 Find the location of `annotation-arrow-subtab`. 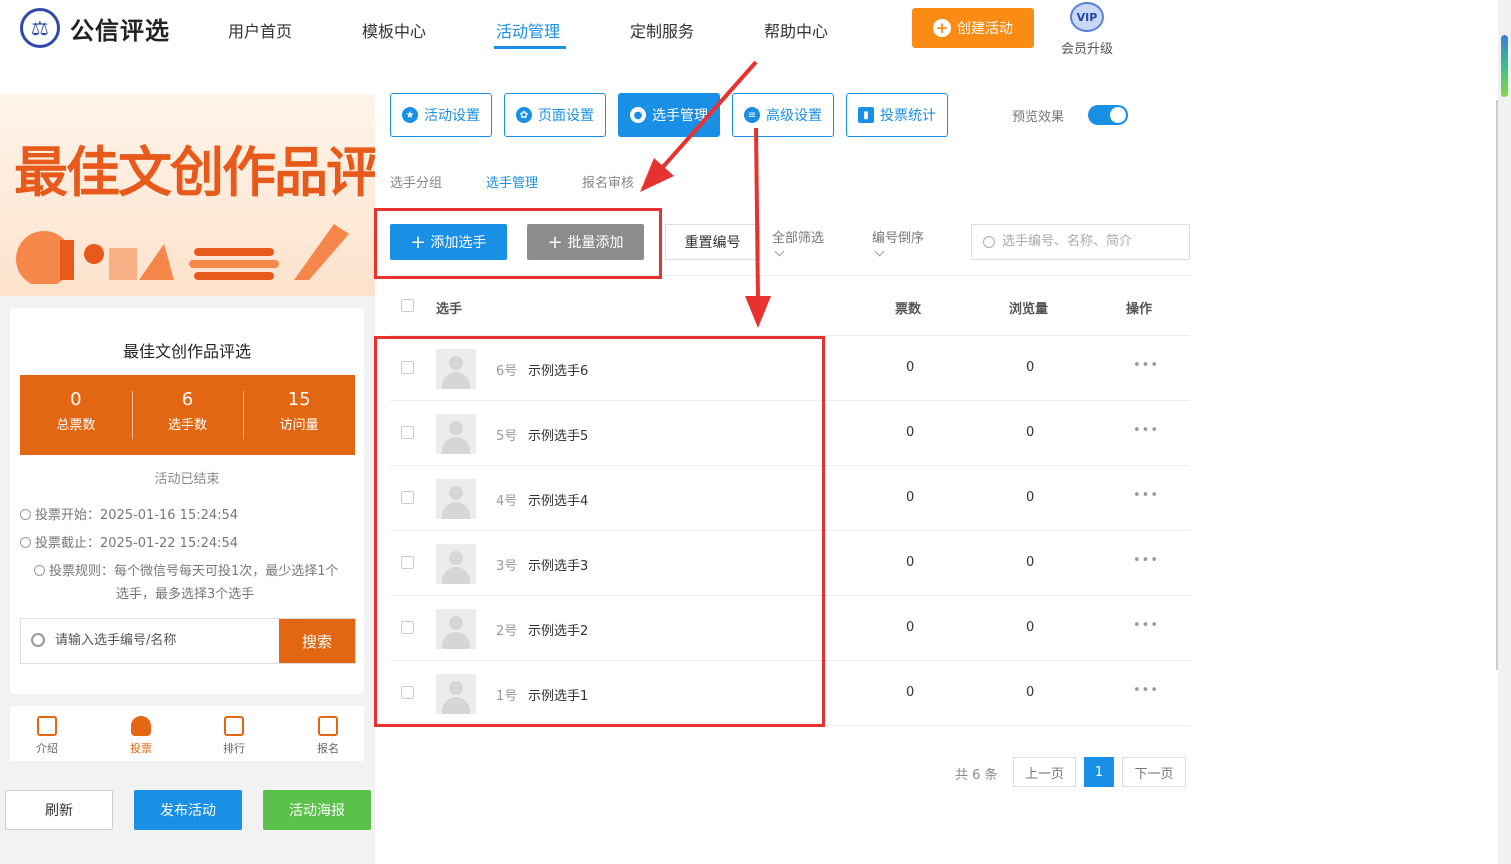

annotation-arrow-subtab is located at coordinates (699, 126).